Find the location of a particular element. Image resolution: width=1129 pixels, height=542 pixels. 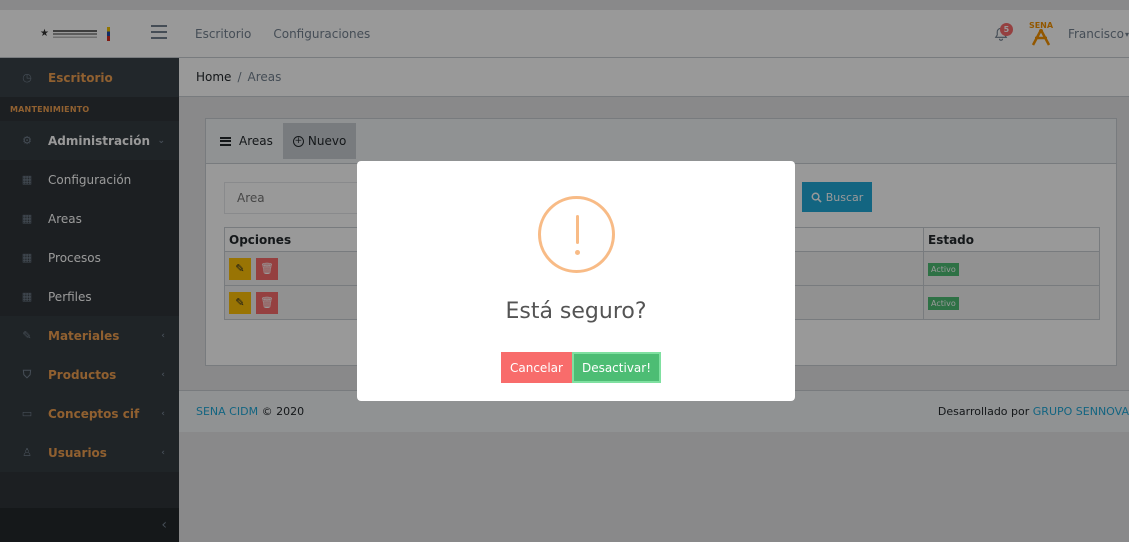

deactivate-button: Desactivar! is located at coordinates (616, 367).